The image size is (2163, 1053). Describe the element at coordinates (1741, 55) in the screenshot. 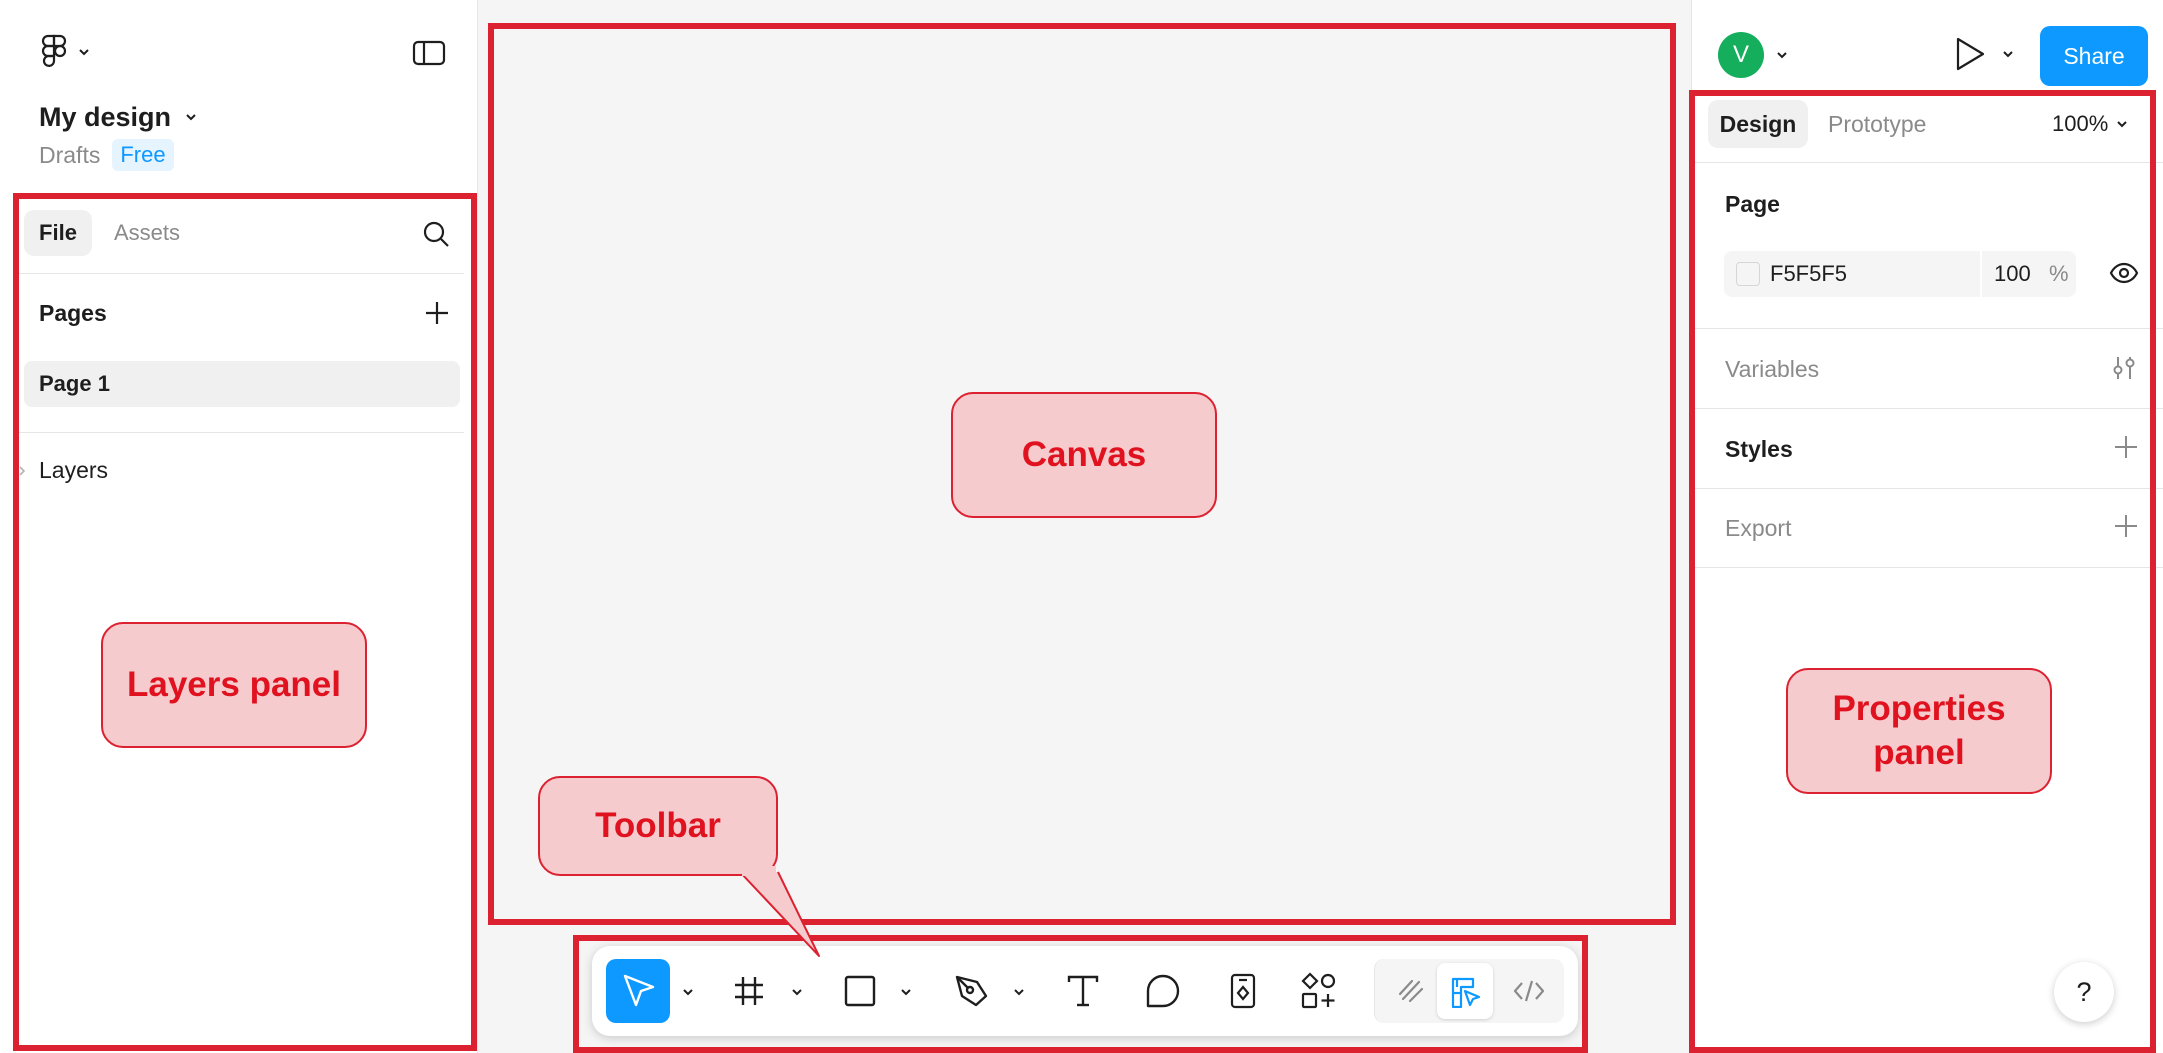

I see `avatar: V` at that location.